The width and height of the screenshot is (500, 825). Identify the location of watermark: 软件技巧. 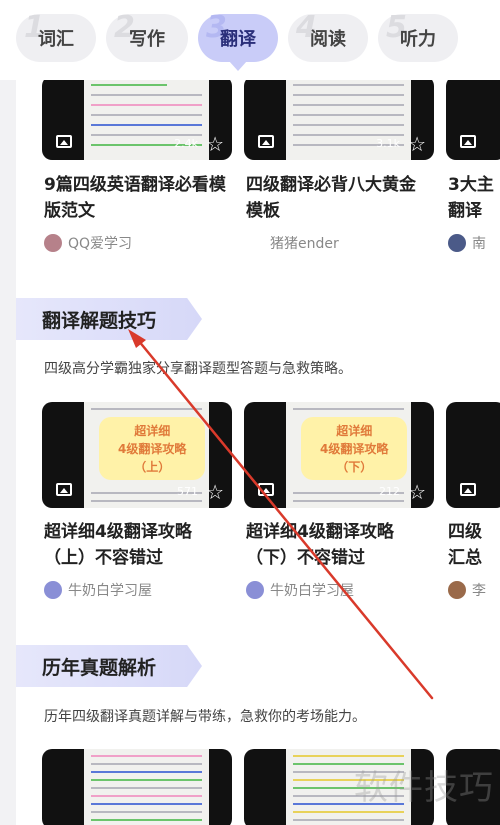
(424, 788).